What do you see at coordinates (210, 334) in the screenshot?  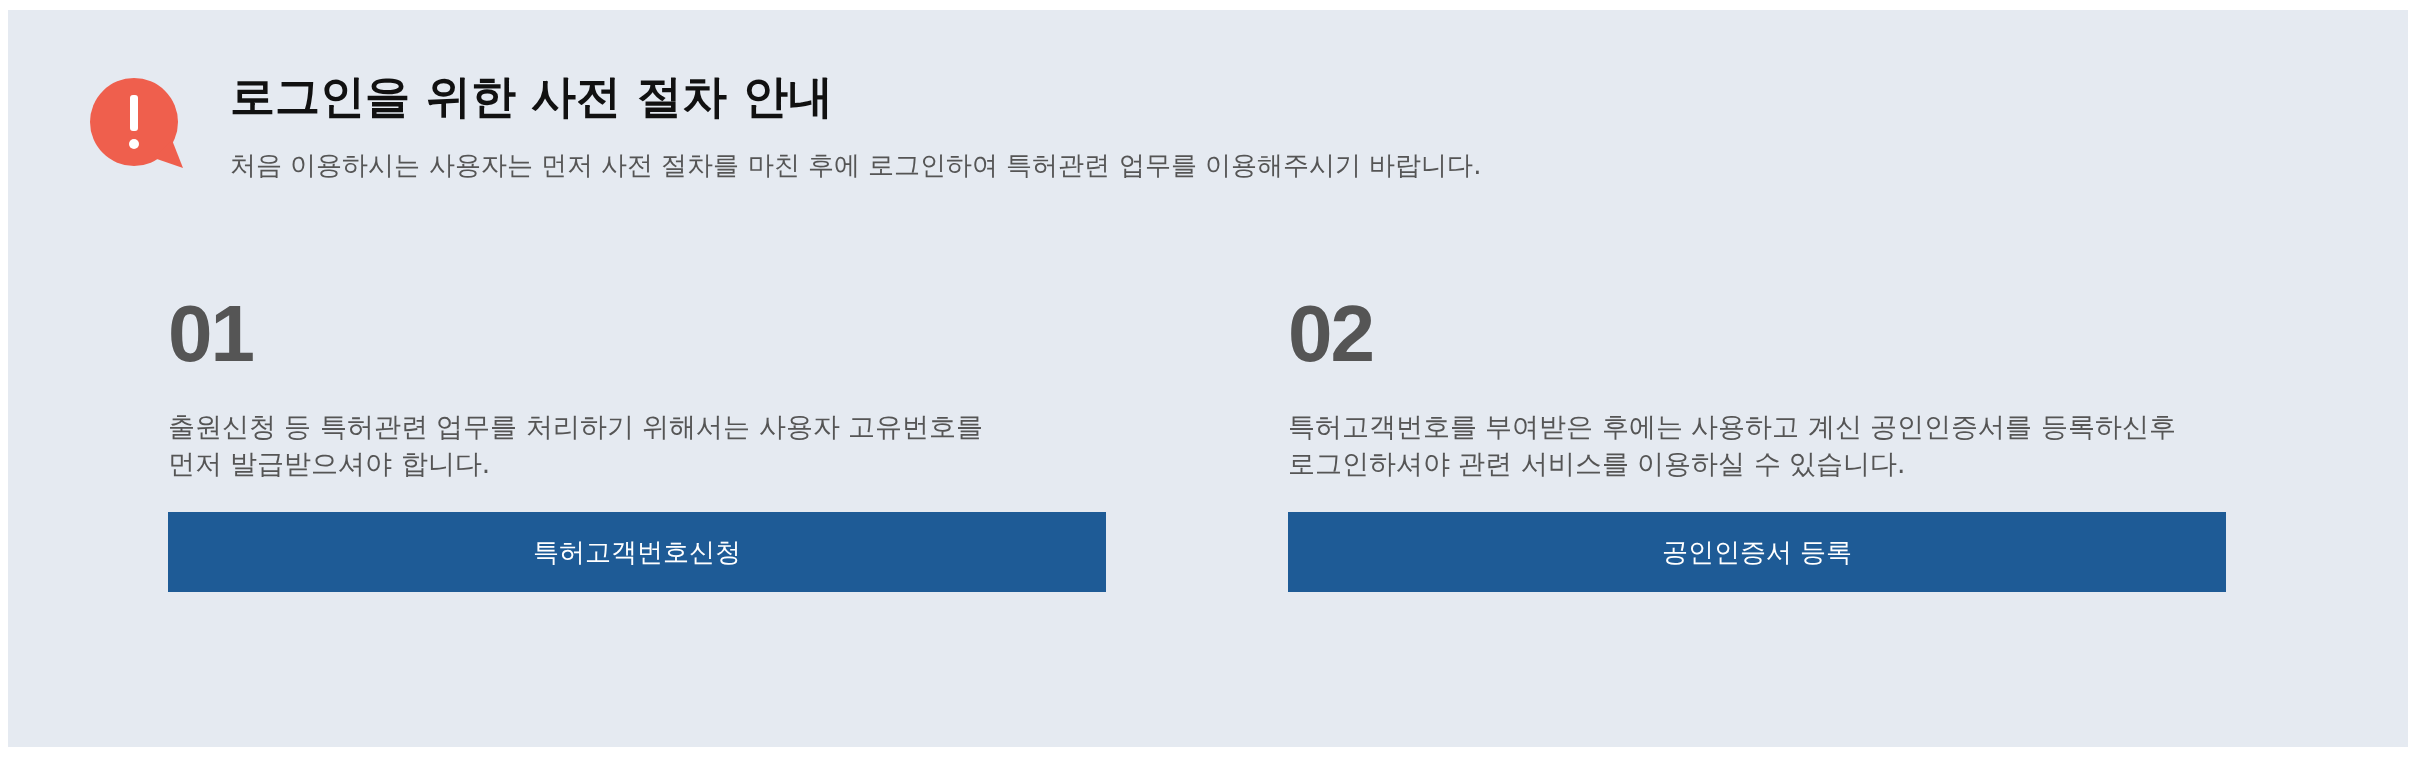 I see `step-number: 01` at bounding box center [210, 334].